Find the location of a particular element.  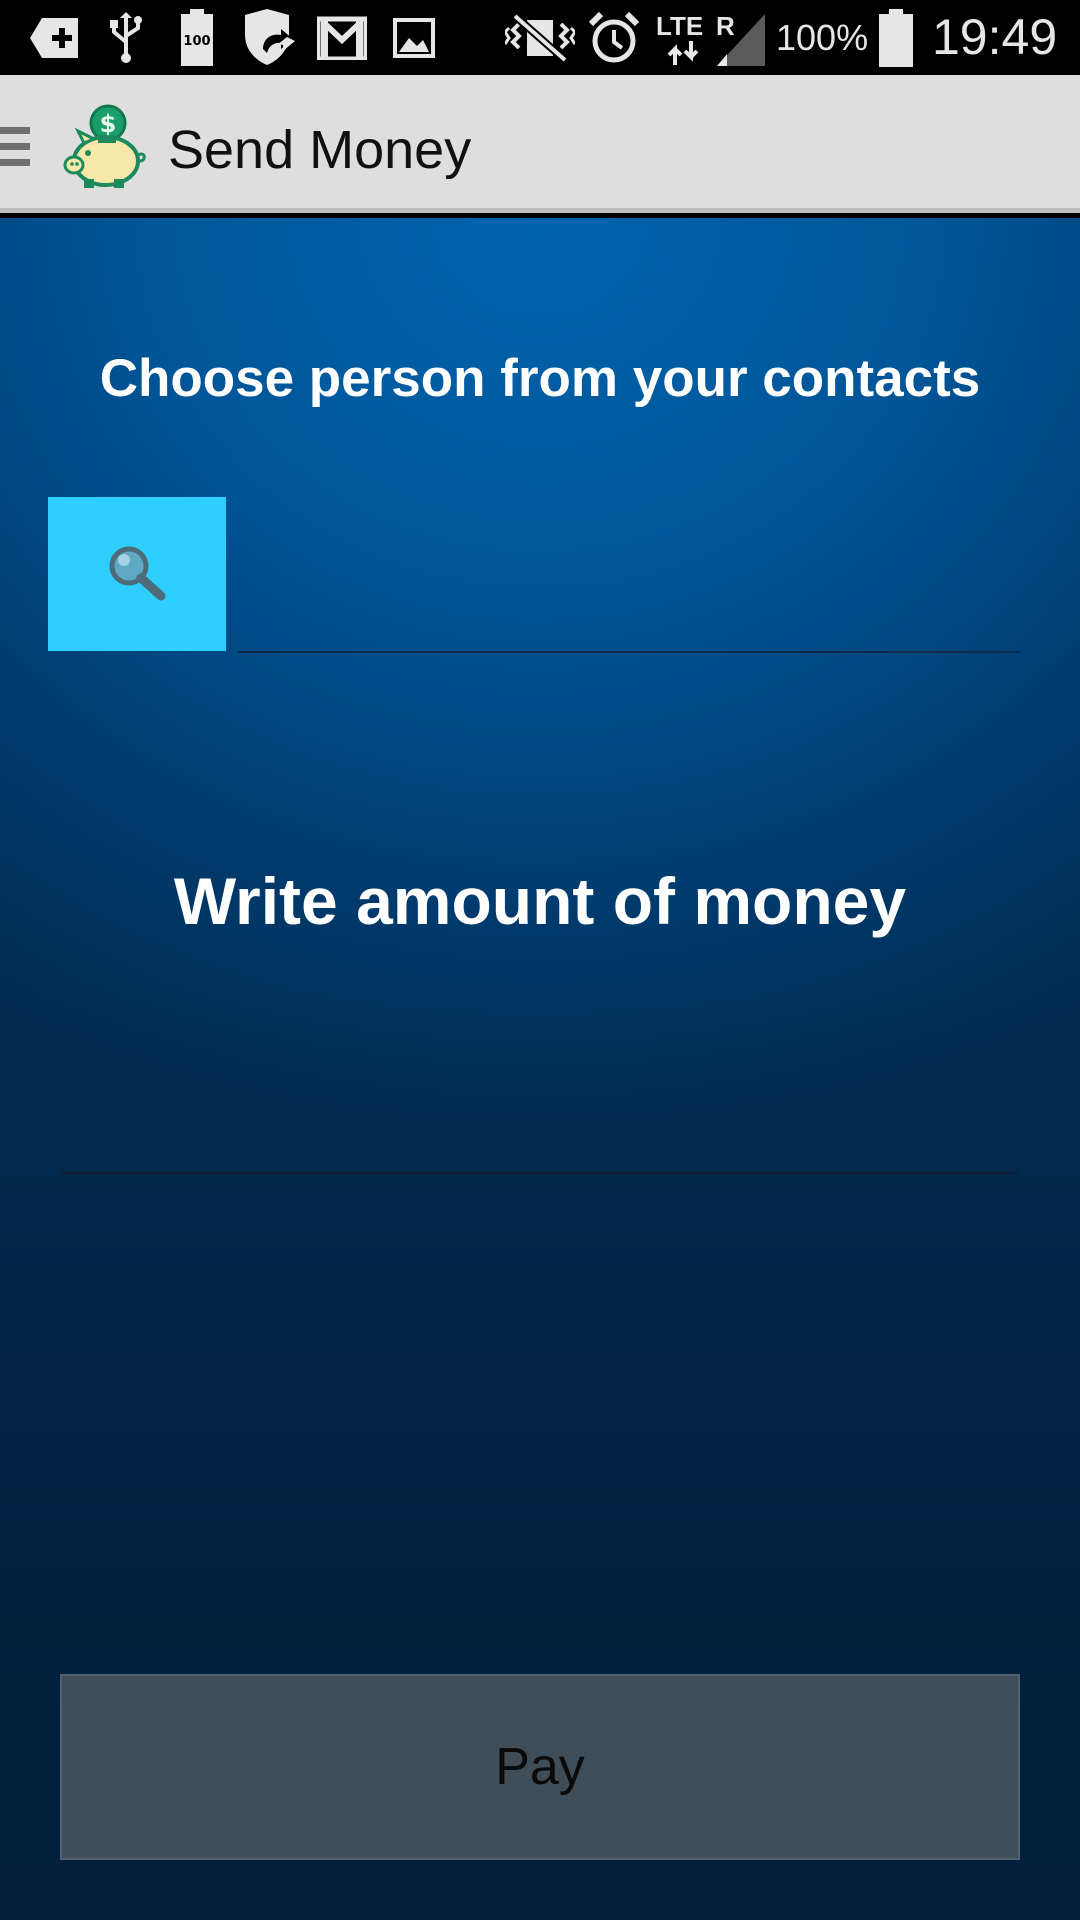

search-icon is located at coordinates (137, 573).